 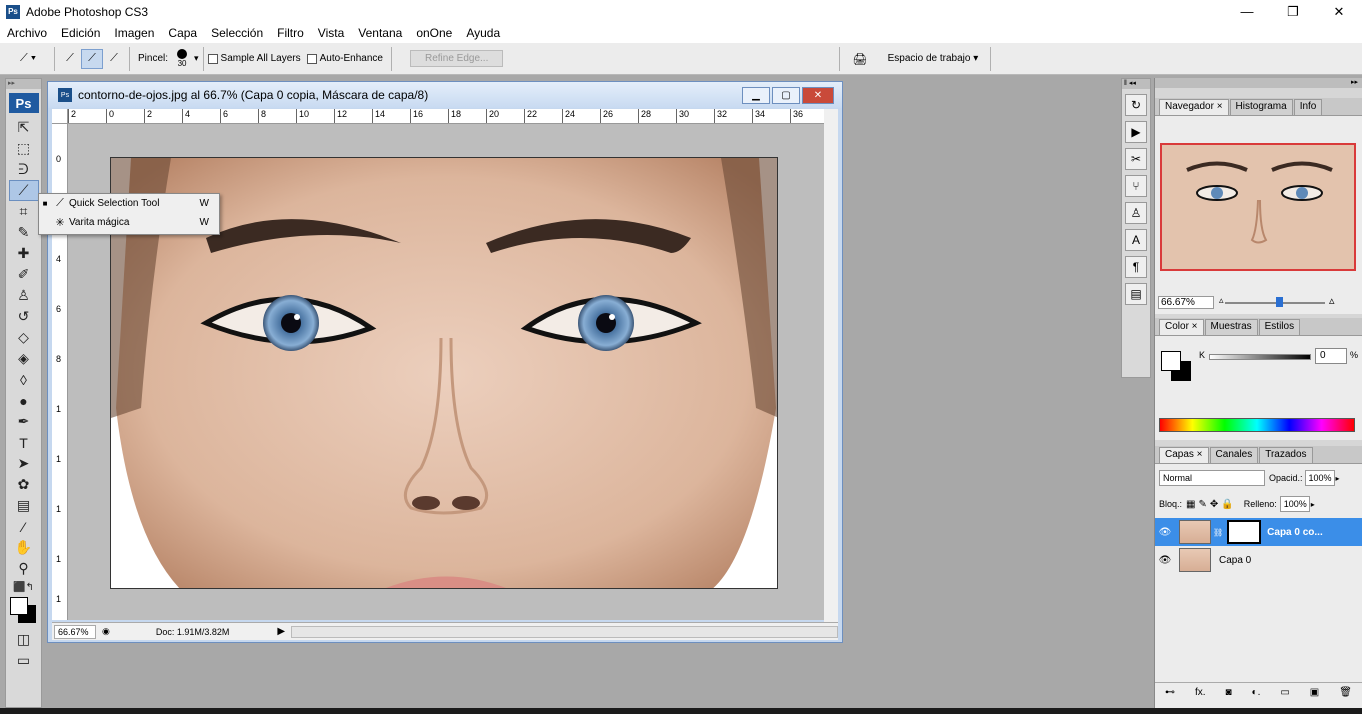 What do you see at coordinates (24, 442) in the screenshot?
I see `type-tool-icon: T` at bounding box center [24, 442].